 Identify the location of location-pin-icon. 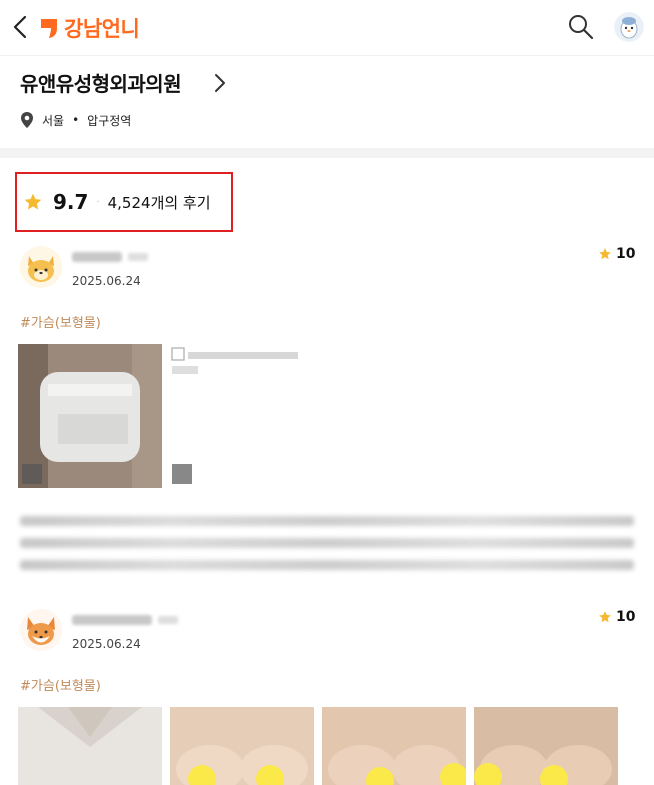
(27, 120).